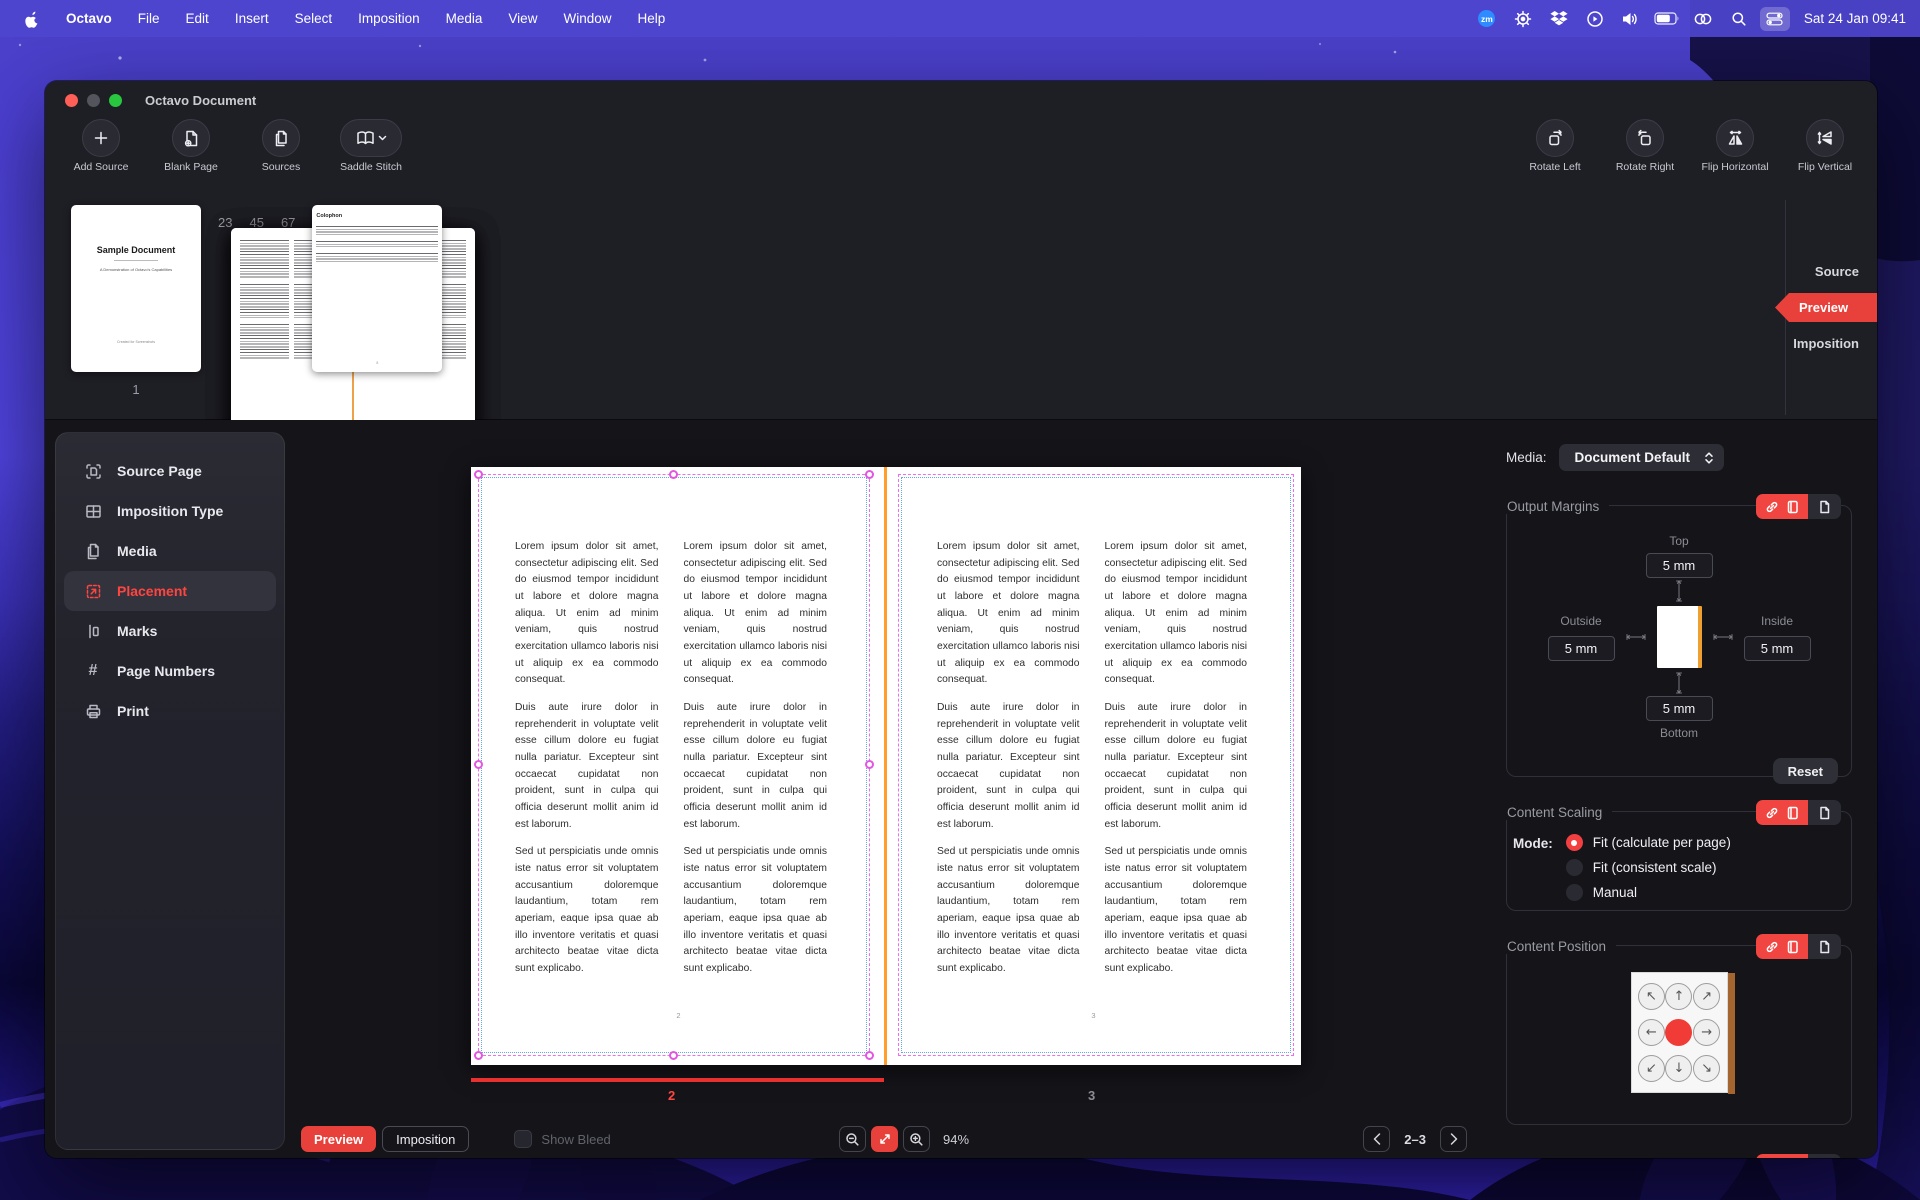 The width and height of the screenshot is (1920, 1200). What do you see at coordinates (170, 511) in the screenshot?
I see `sidebar-item-imposition-type: Imposition Type` at bounding box center [170, 511].